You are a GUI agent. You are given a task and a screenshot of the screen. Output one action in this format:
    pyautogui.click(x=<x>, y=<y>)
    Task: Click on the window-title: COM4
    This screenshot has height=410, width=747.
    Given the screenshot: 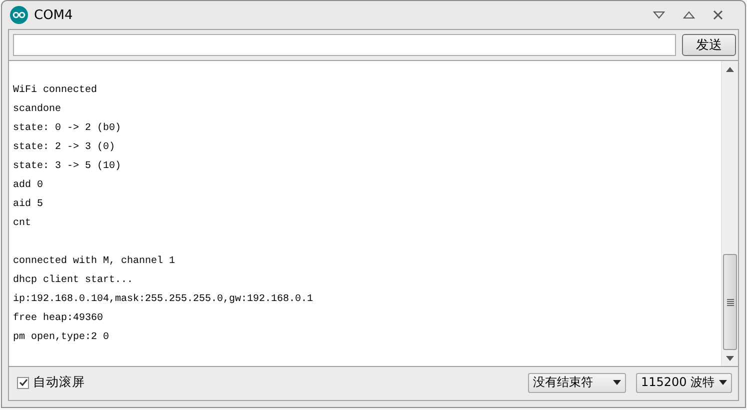 What is the action you would take?
    pyautogui.click(x=53, y=15)
    